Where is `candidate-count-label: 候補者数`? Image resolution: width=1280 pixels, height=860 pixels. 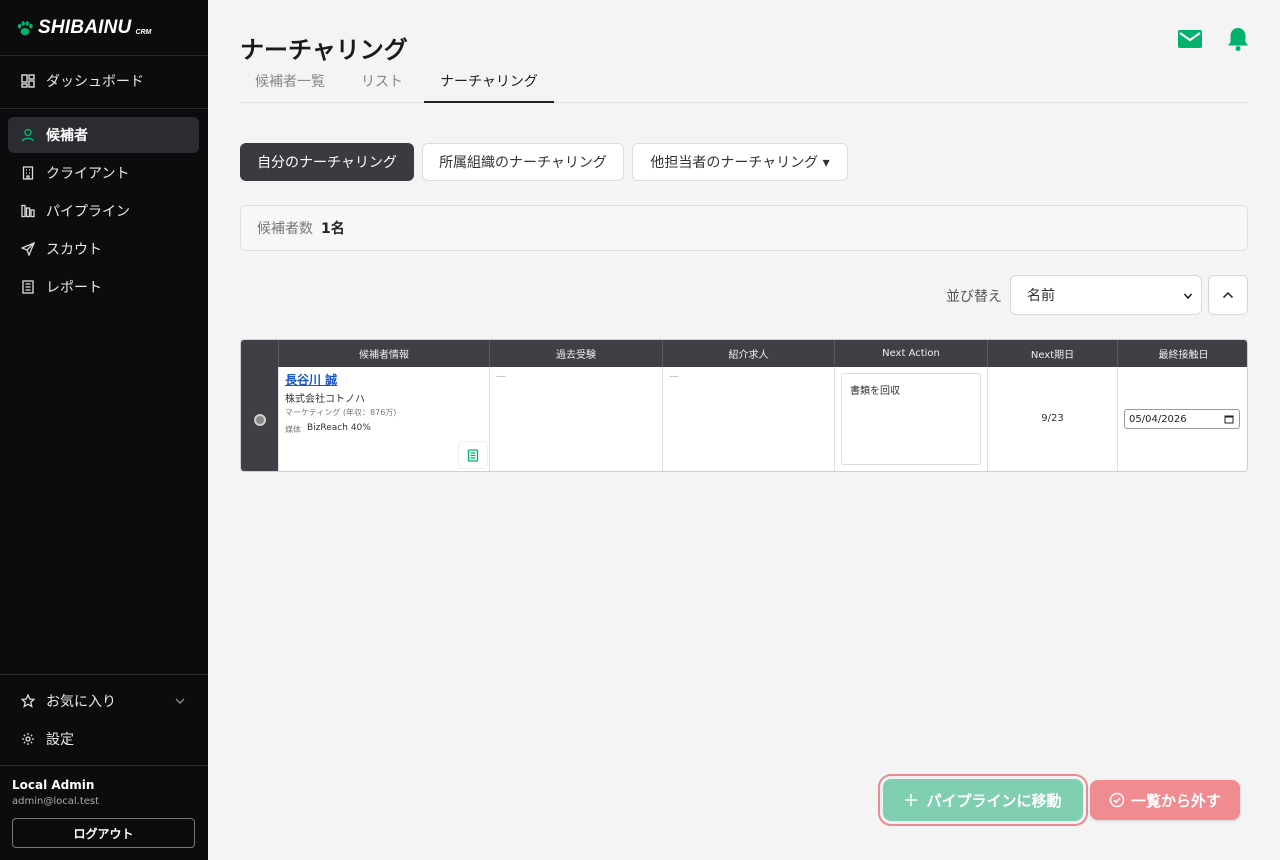 candidate-count-label: 候補者数 is located at coordinates (285, 229).